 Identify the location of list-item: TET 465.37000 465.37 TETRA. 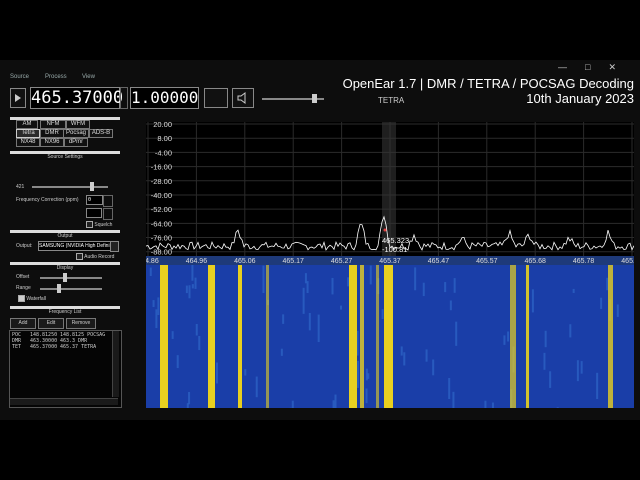
(65, 347).